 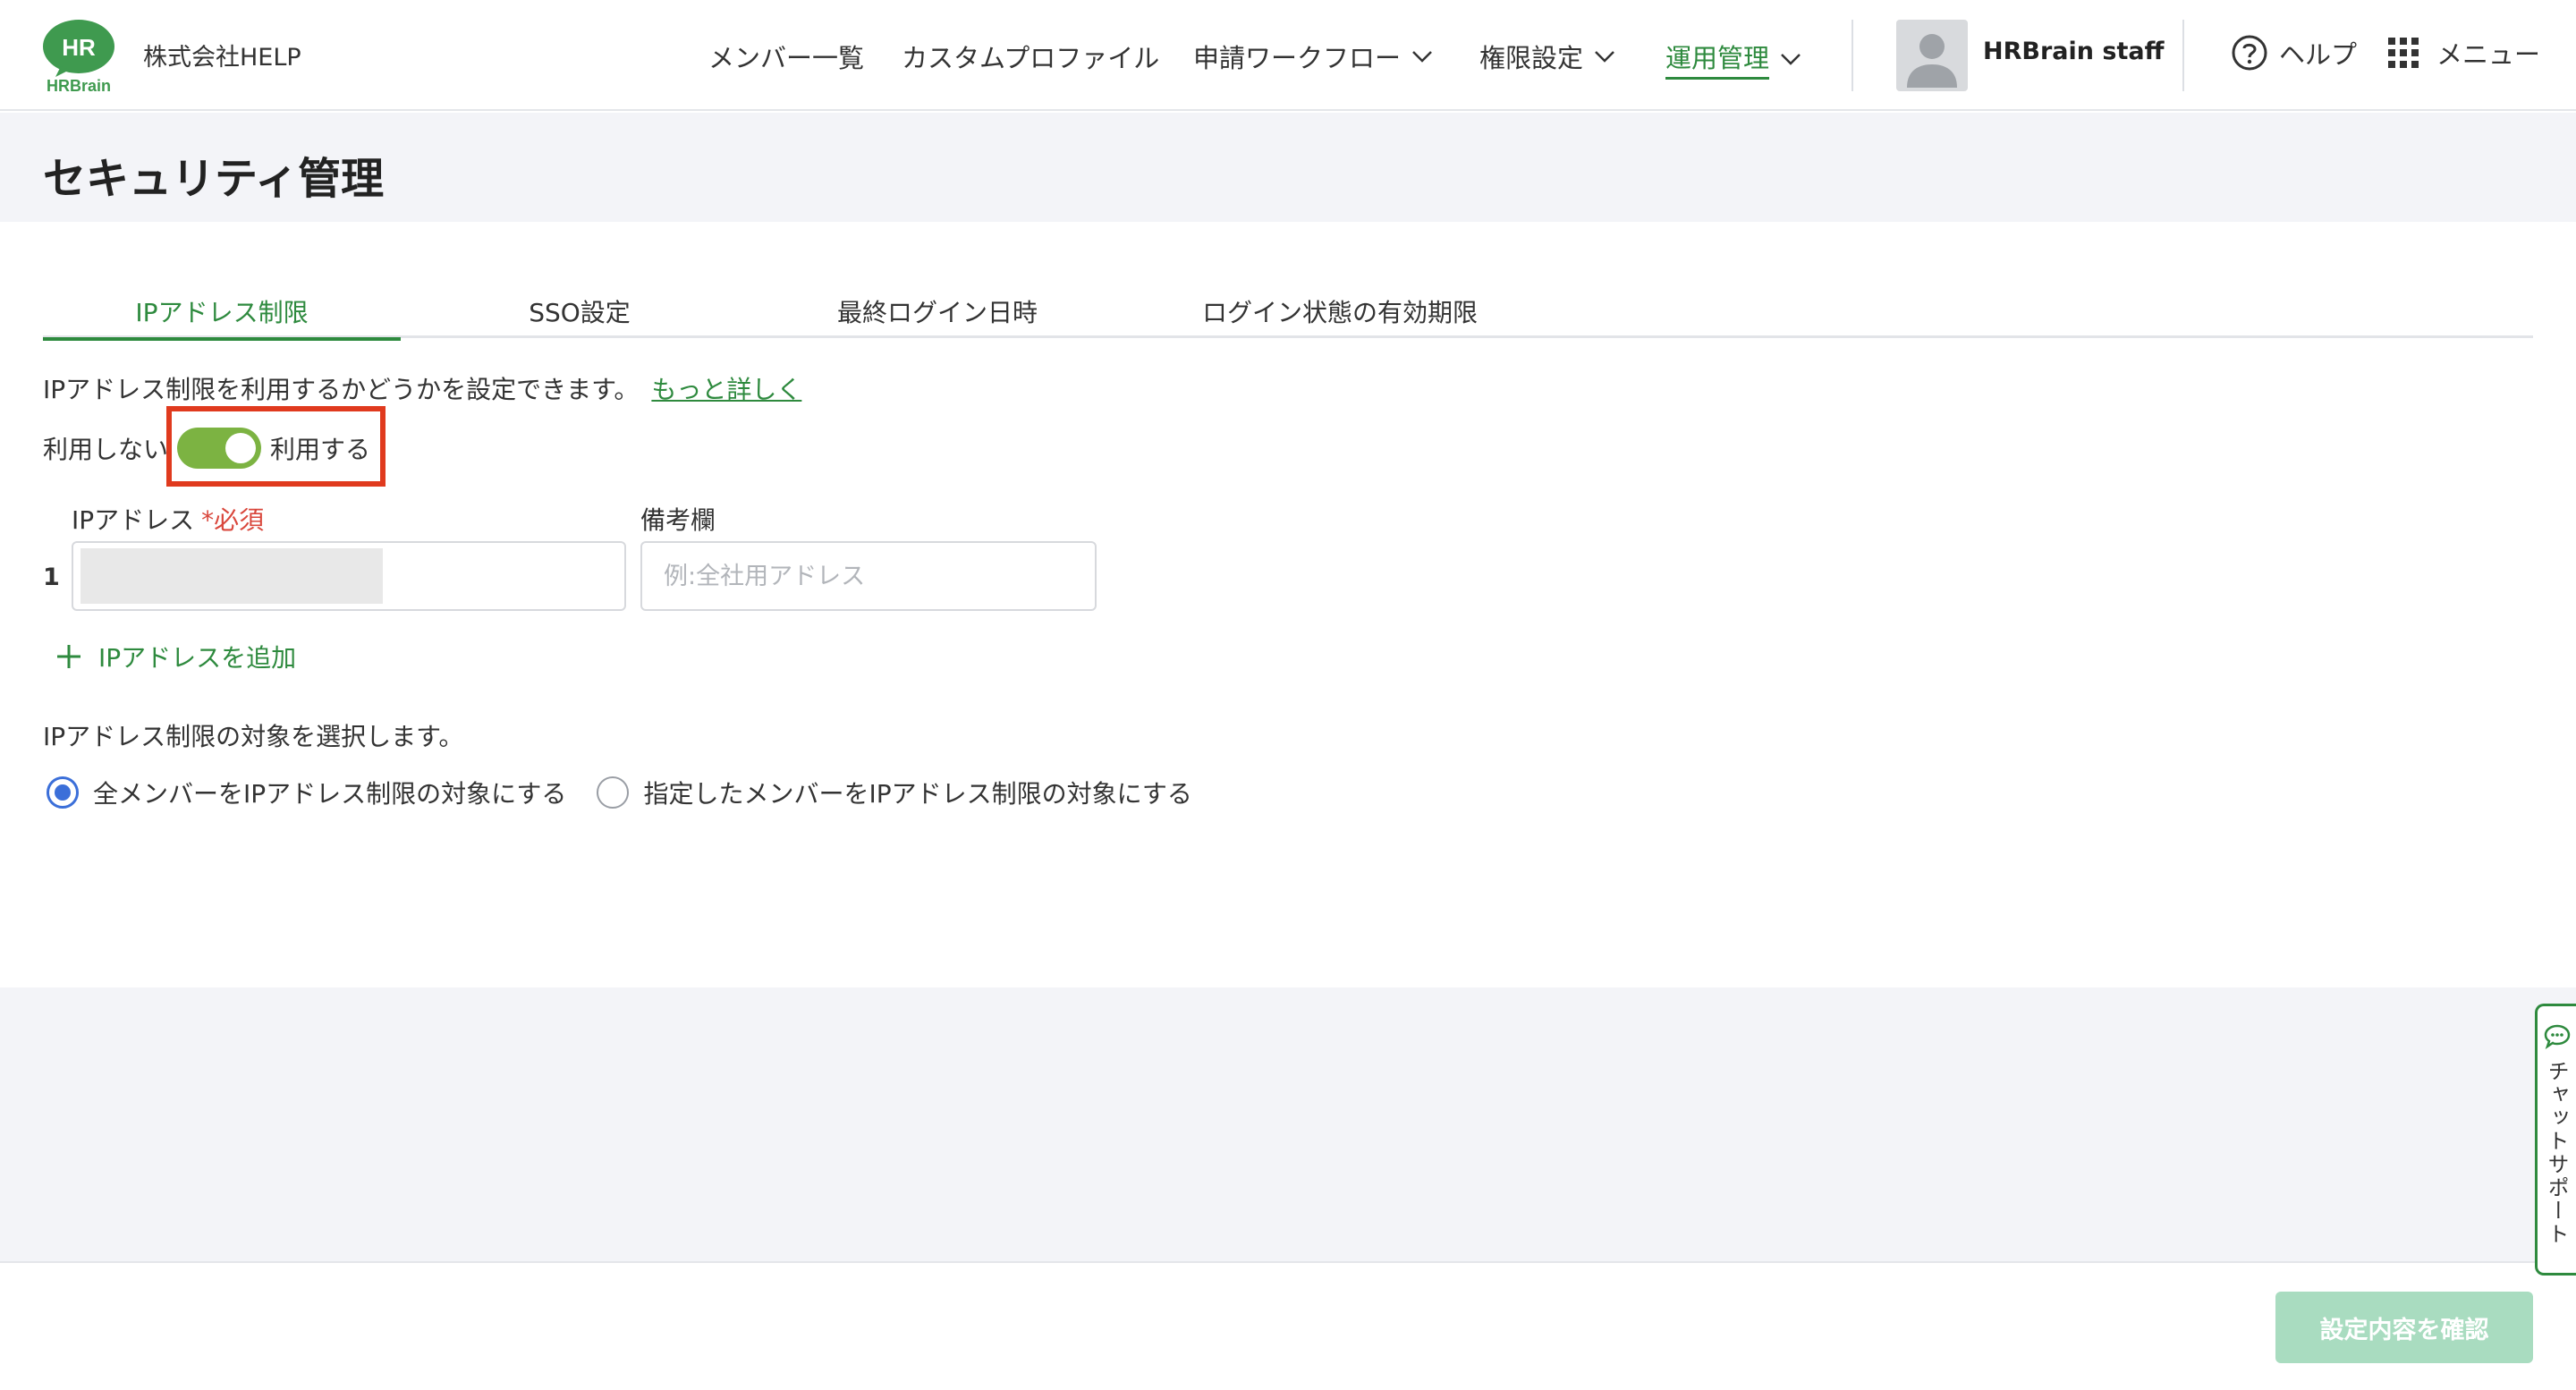 I want to click on note-label: 備考欄, so click(x=678, y=520).